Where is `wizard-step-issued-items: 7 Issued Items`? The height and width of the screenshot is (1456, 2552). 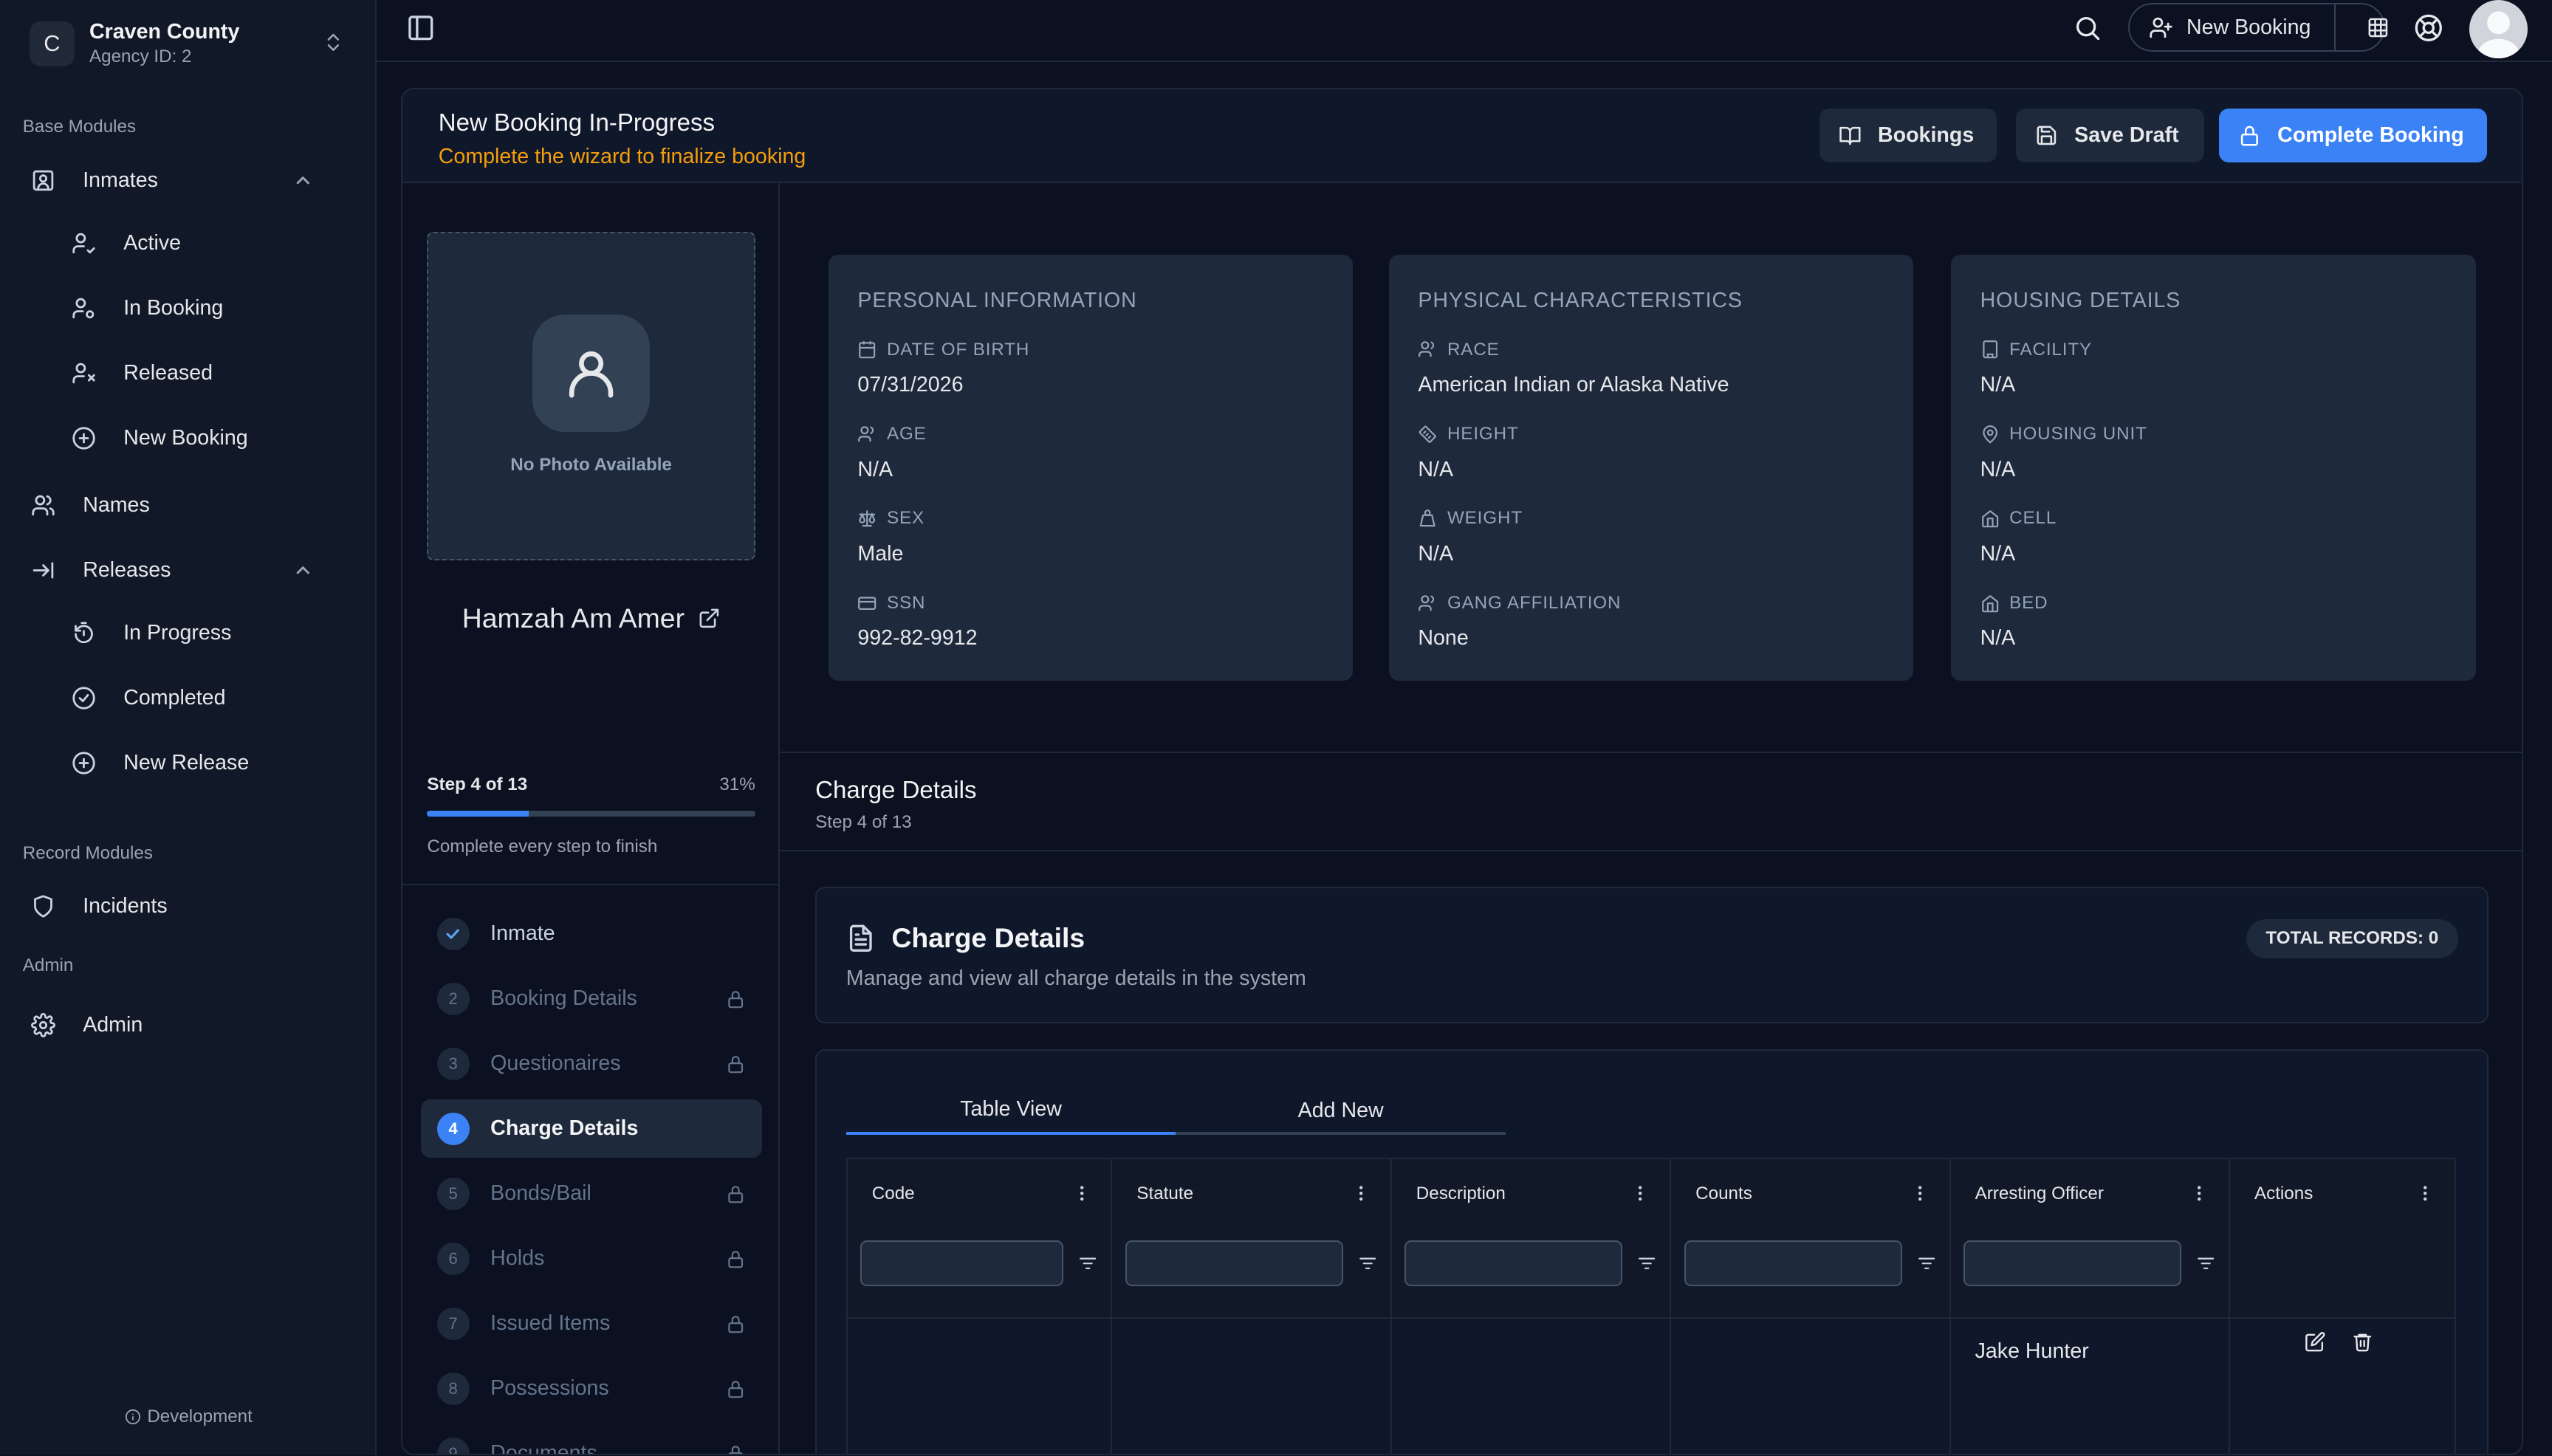 wizard-step-issued-items: 7 Issued Items is located at coordinates (591, 1324).